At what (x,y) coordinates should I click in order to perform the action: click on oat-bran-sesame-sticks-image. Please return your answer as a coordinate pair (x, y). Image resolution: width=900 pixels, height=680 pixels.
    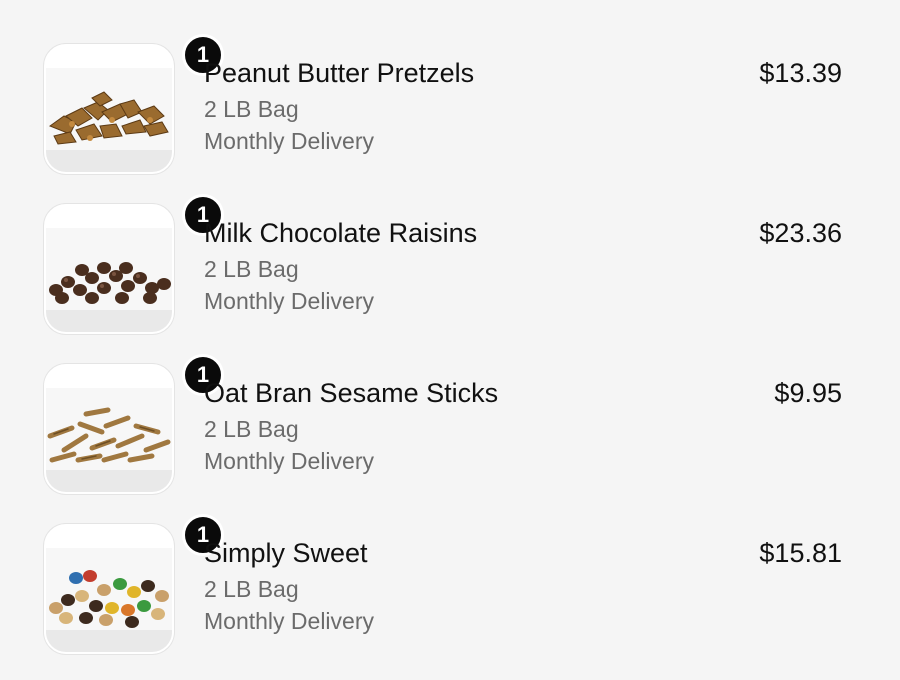
    Looking at the image, I should click on (109, 429).